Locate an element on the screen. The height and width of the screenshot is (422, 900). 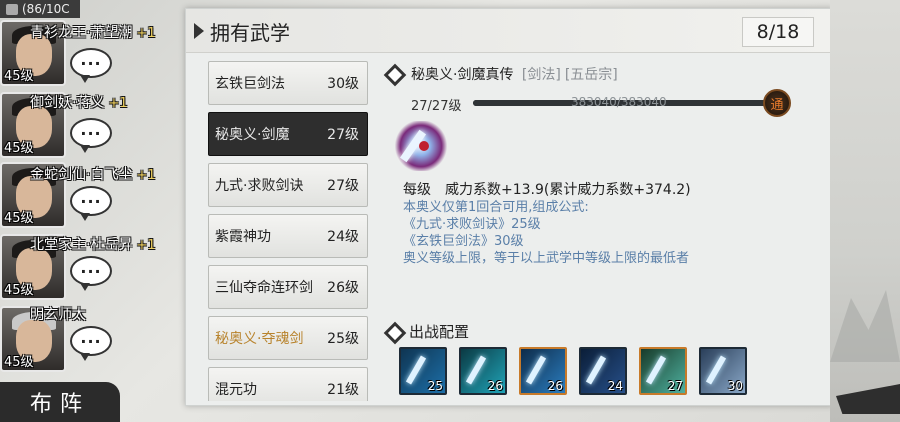
skill-item: 混元功 21级 is located at coordinates (288, 384).